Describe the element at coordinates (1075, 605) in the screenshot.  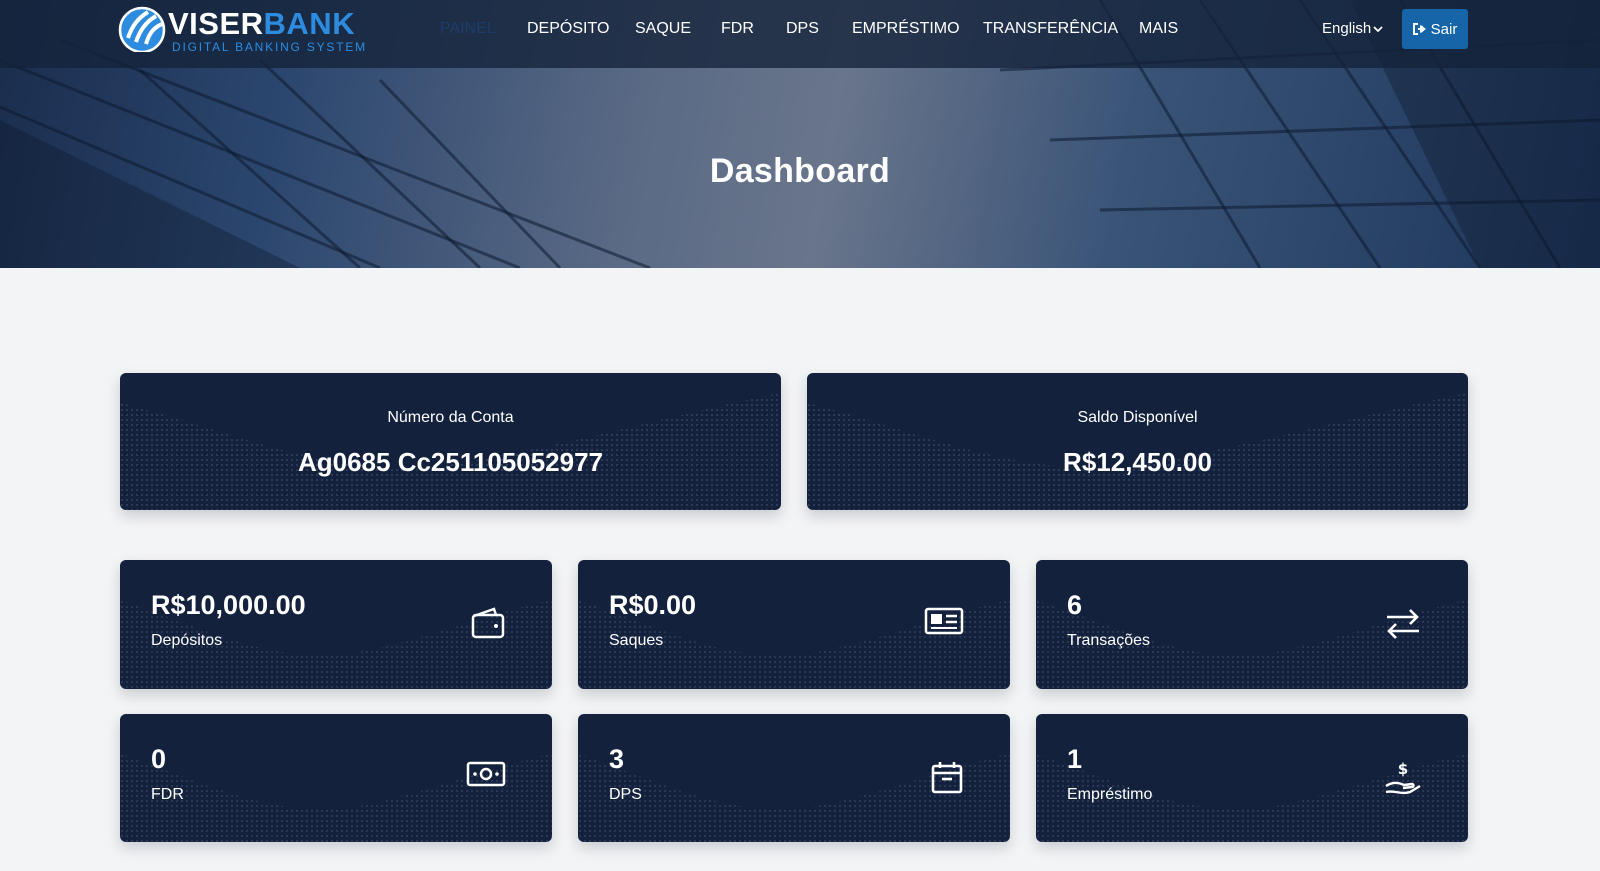
I see `stat-value: 6` at that location.